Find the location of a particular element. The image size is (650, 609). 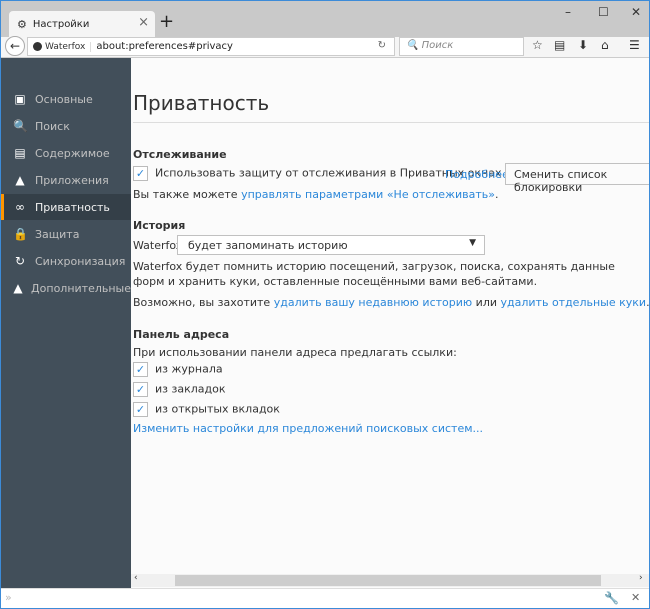

remove-cookies-link: удалить отдельные куки is located at coordinates (574, 302).